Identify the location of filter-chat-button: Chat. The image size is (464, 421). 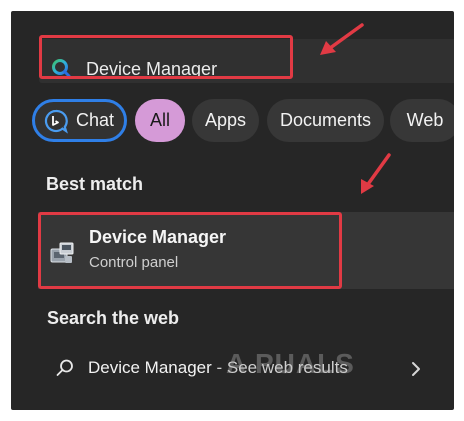
(79, 120).